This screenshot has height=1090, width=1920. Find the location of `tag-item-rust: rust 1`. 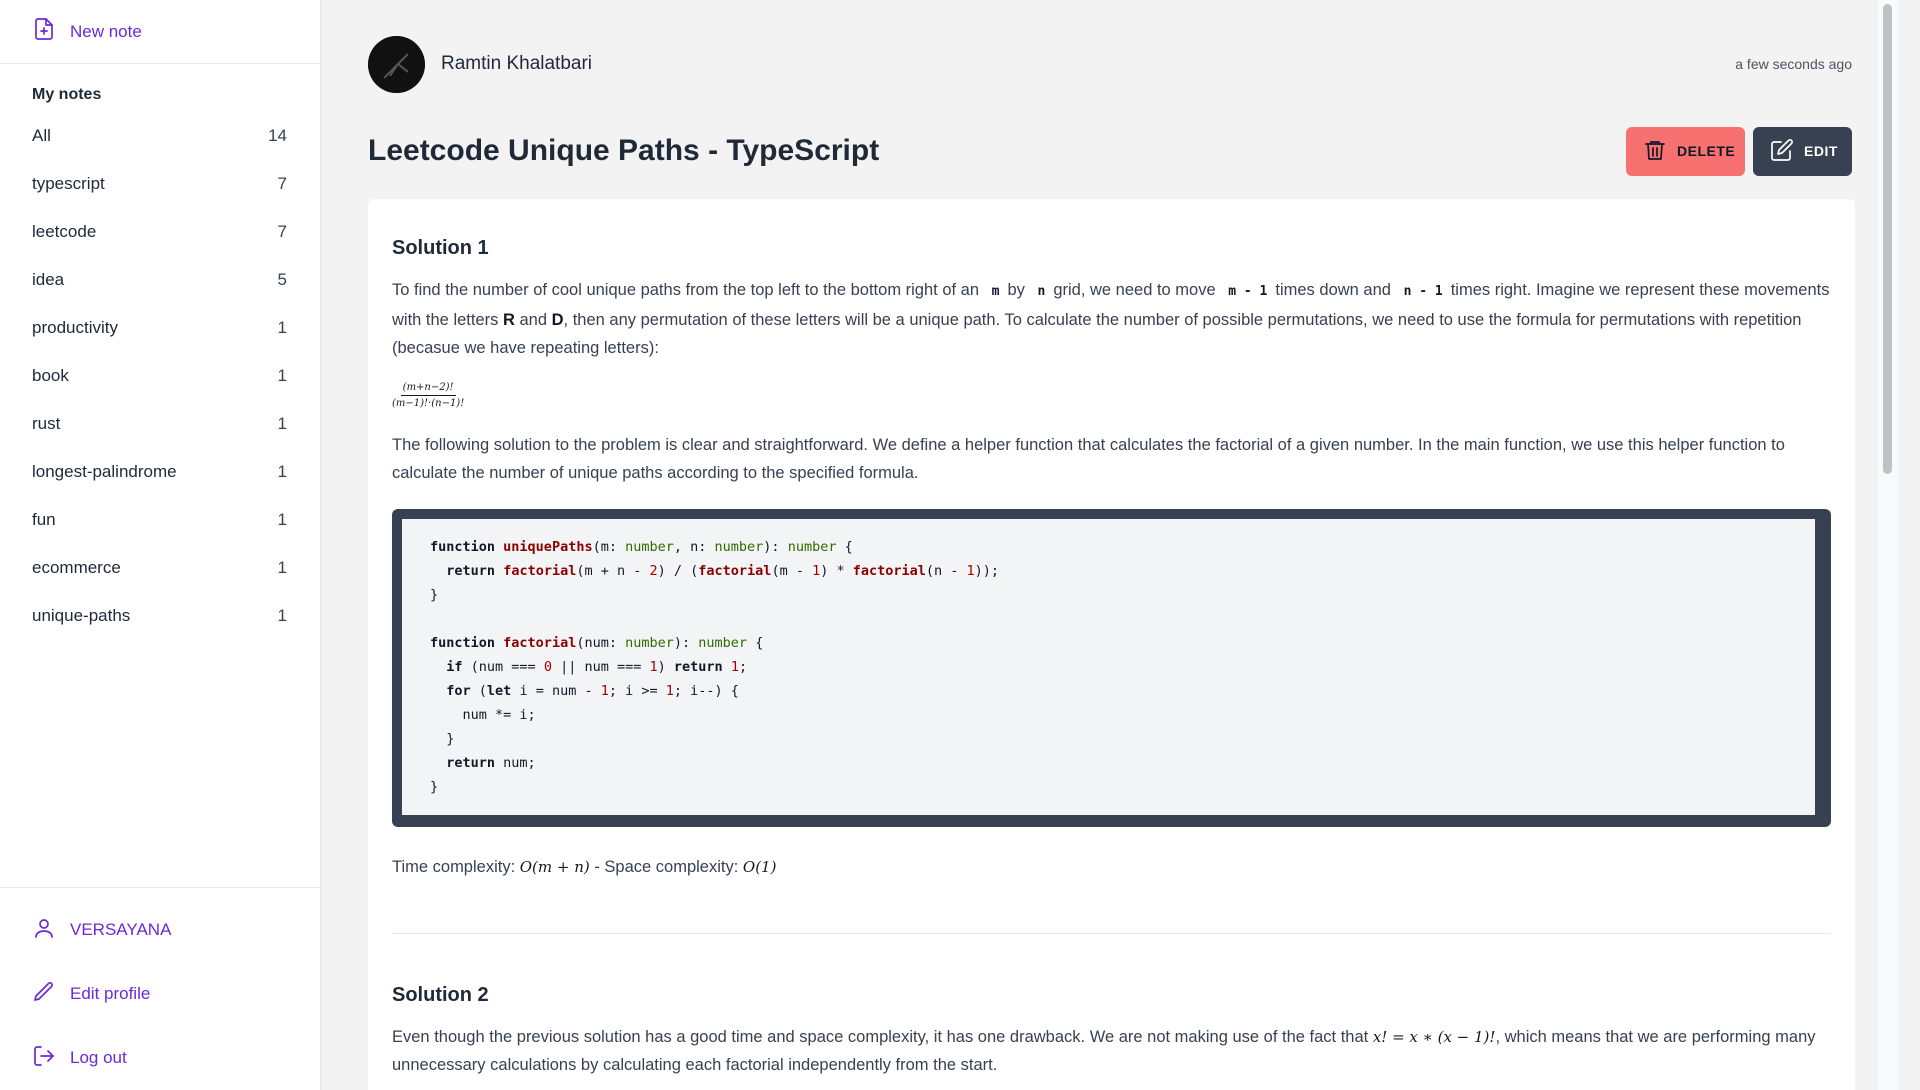

tag-item-rust: rust 1 is located at coordinates (160, 424).